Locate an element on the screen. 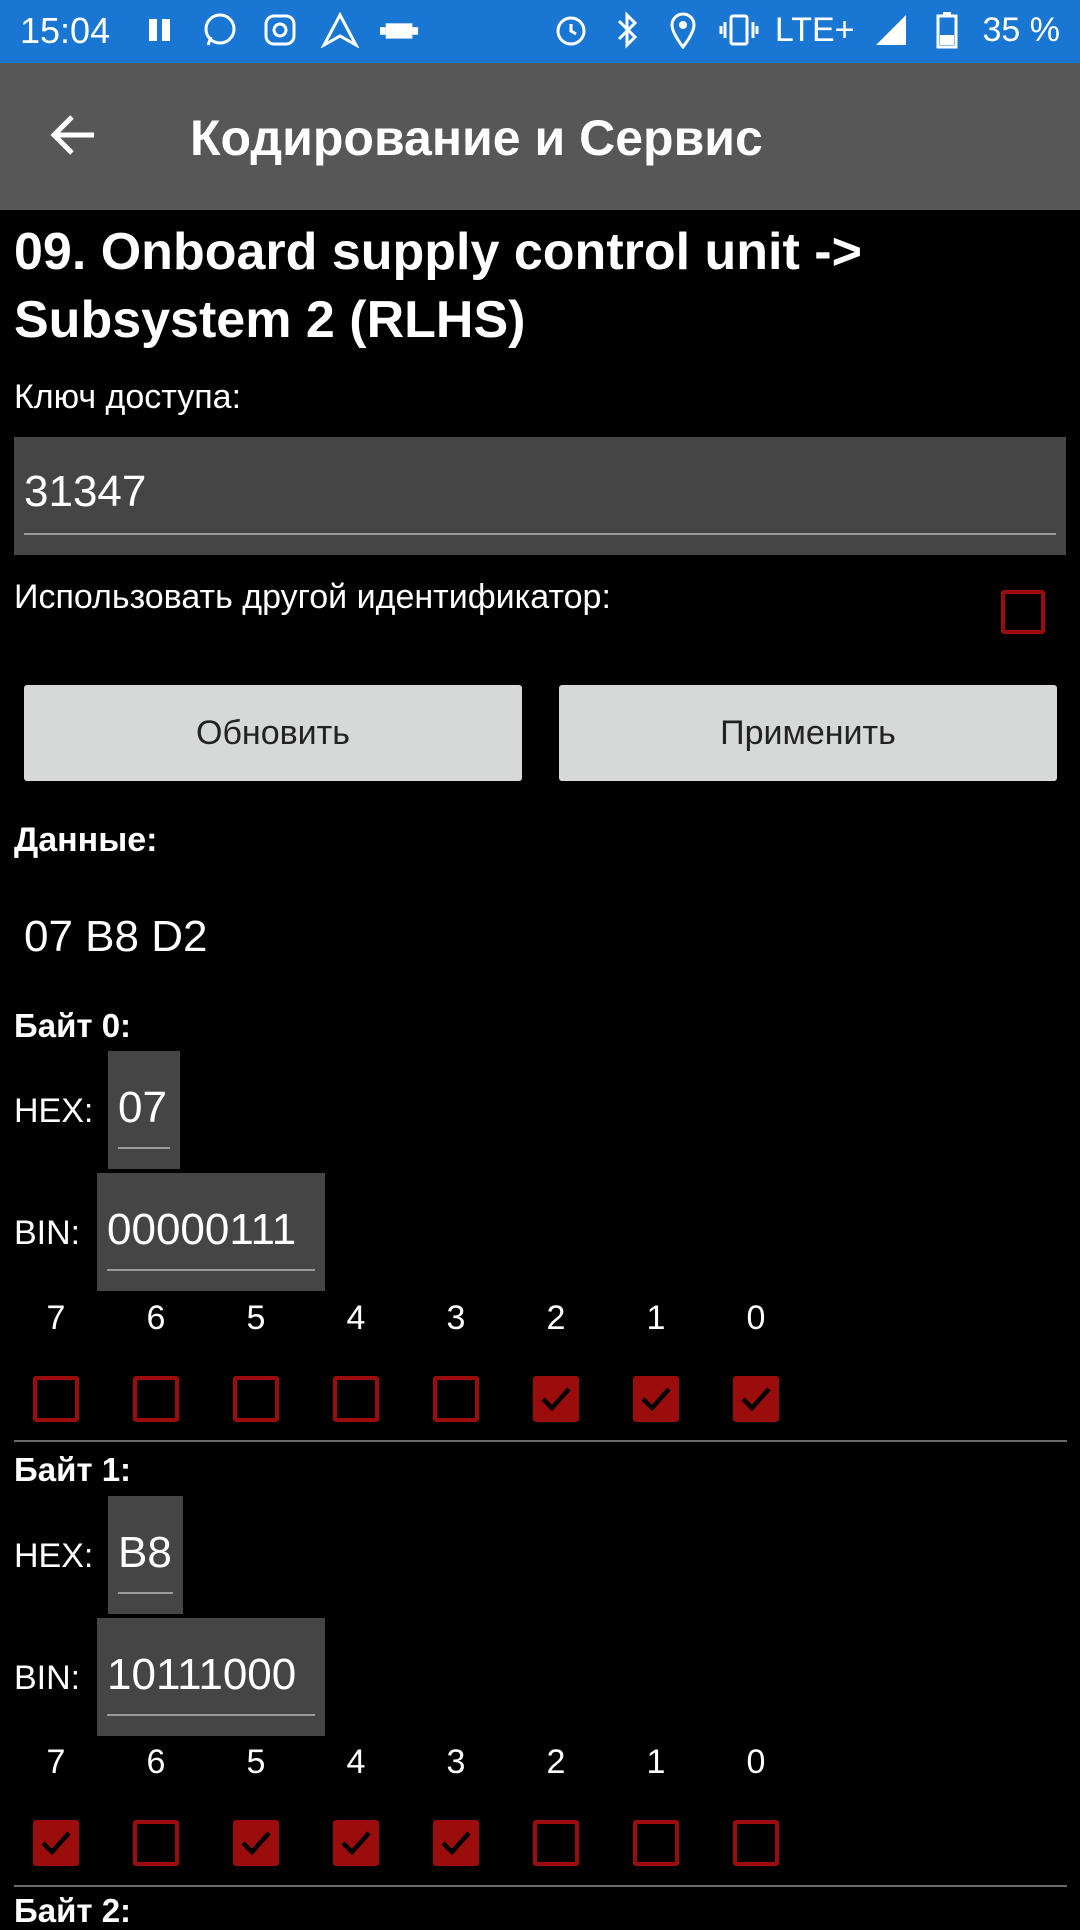 Image resolution: width=1080 pixels, height=1930 pixels. instagram-icon is located at coordinates (280, 30).